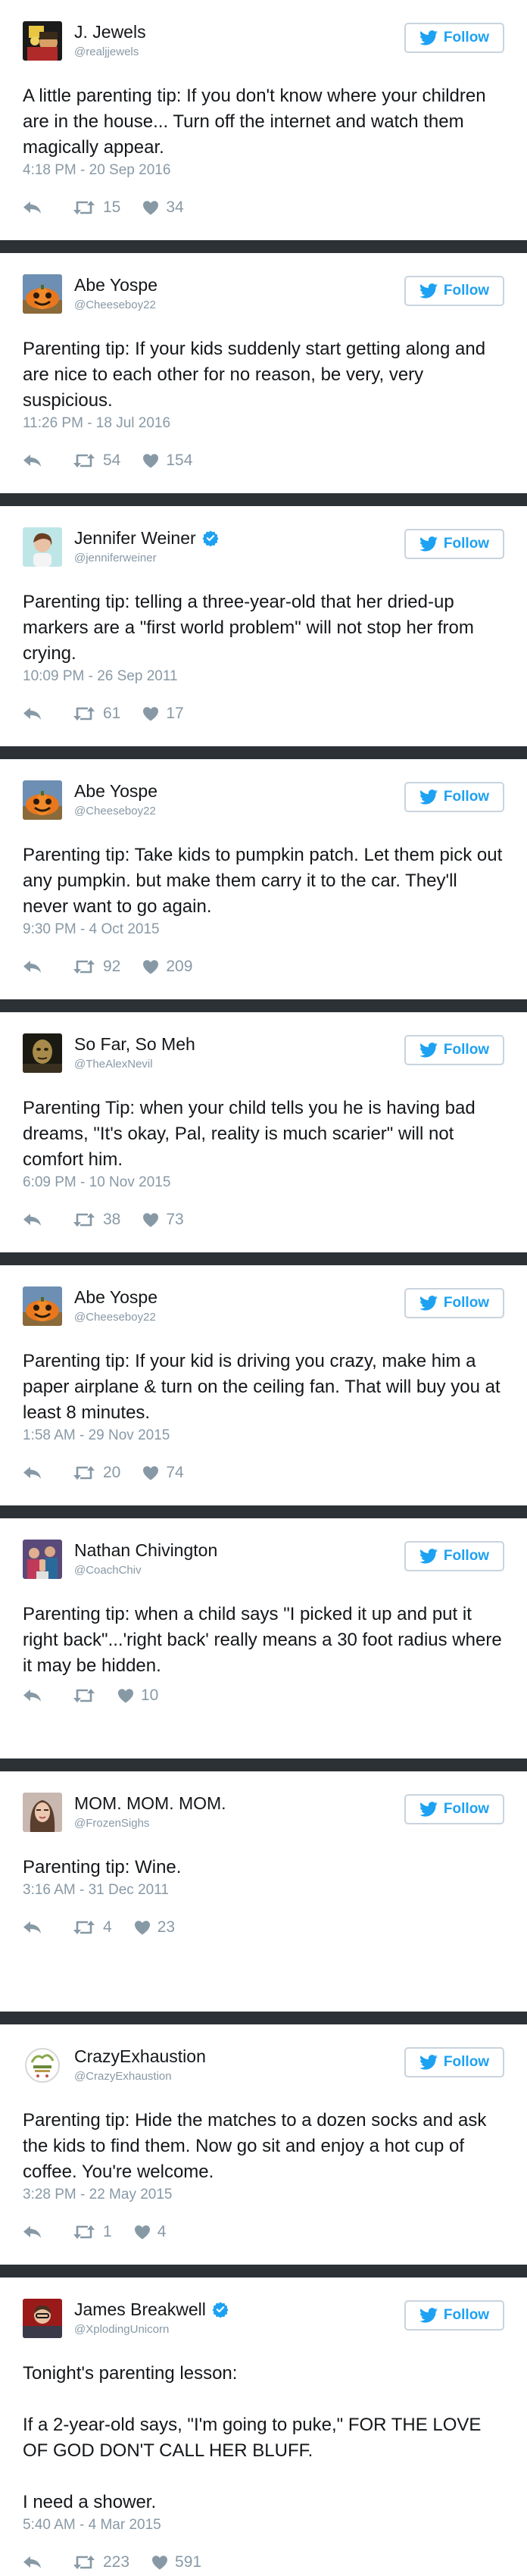  Describe the element at coordinates (96, 1891) in the screenshot. I see `timestamp: 3:16 AM - 31 Dec 2011` at that location.